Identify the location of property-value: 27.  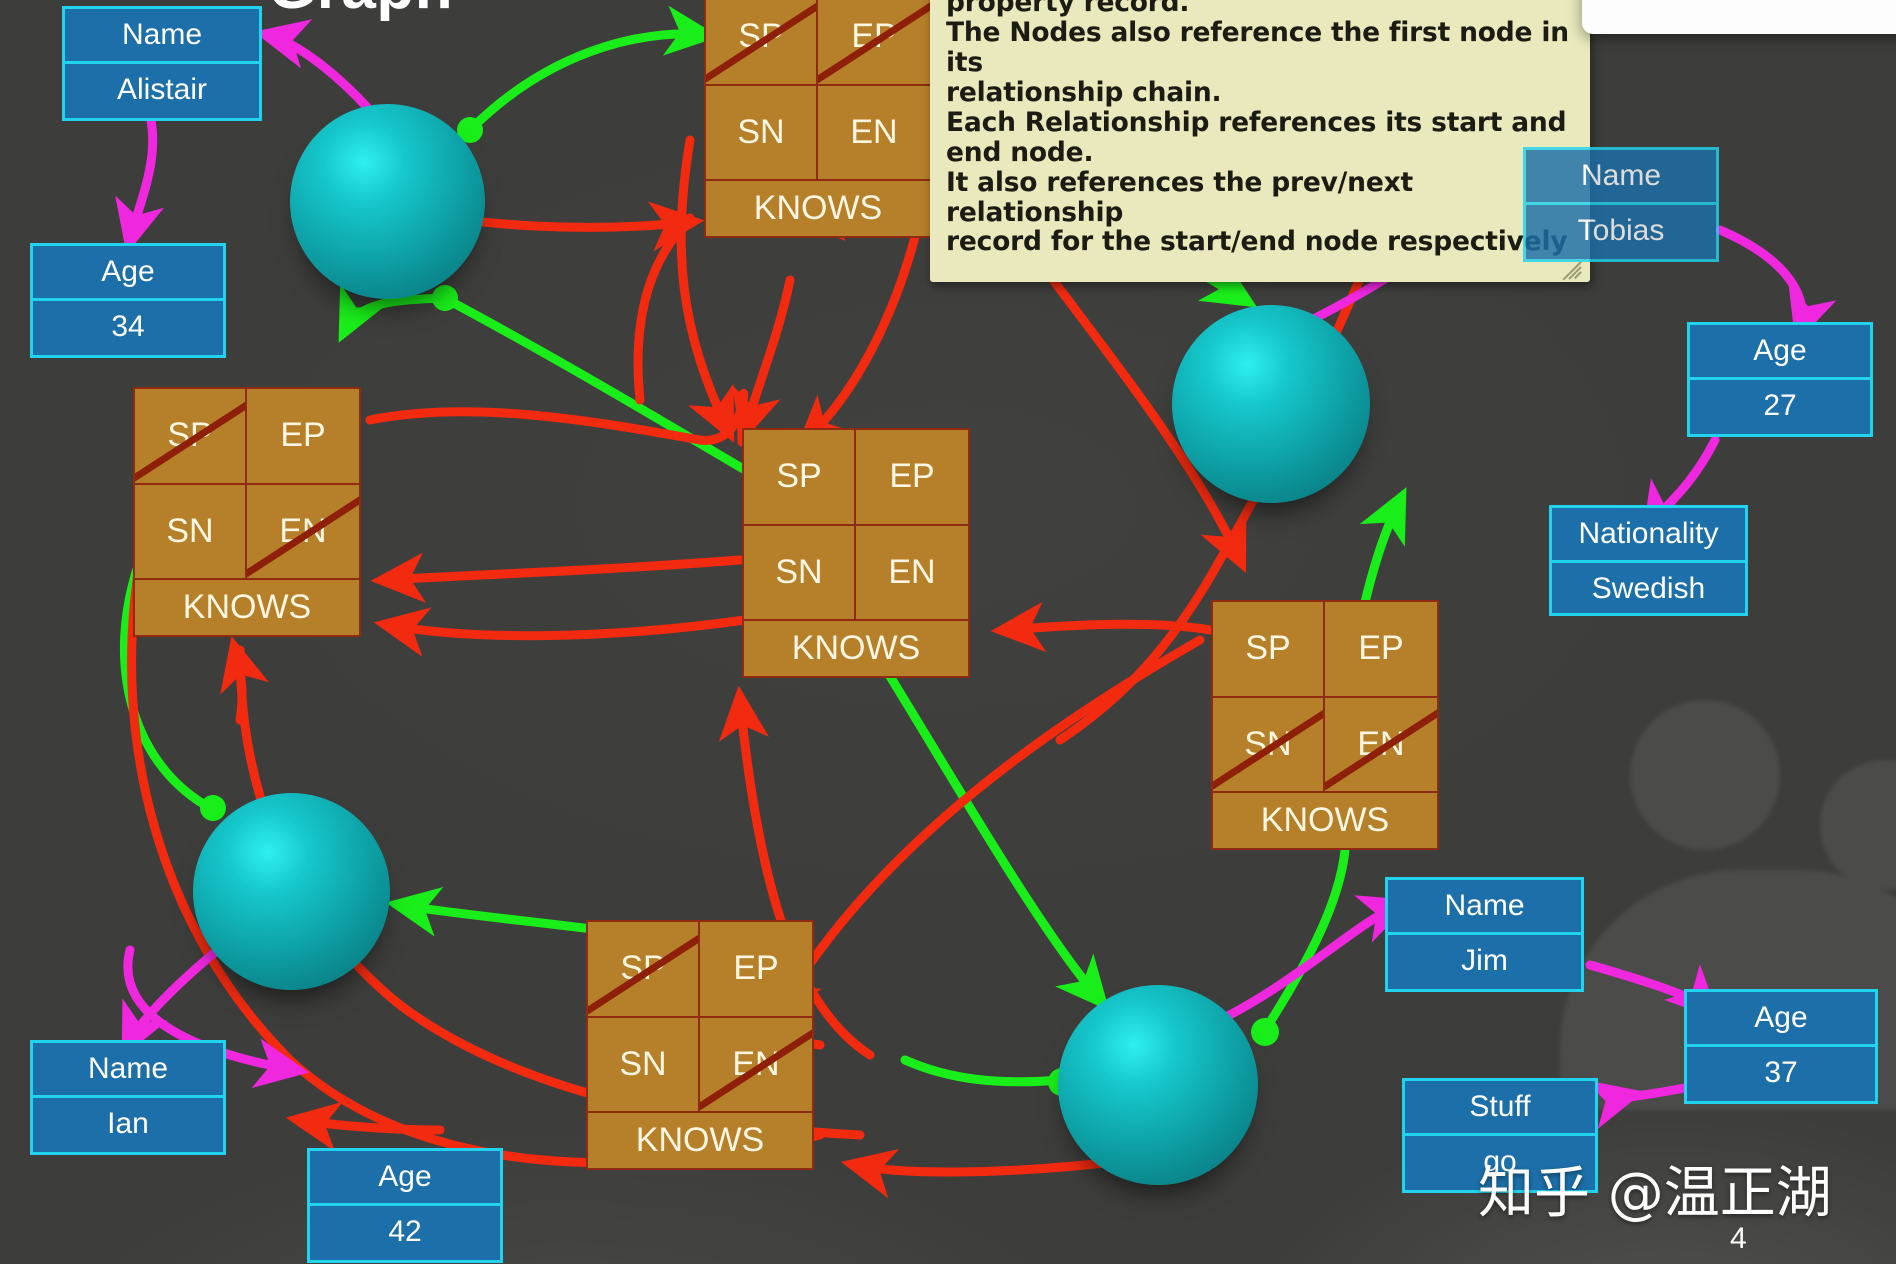
(1780, 405).